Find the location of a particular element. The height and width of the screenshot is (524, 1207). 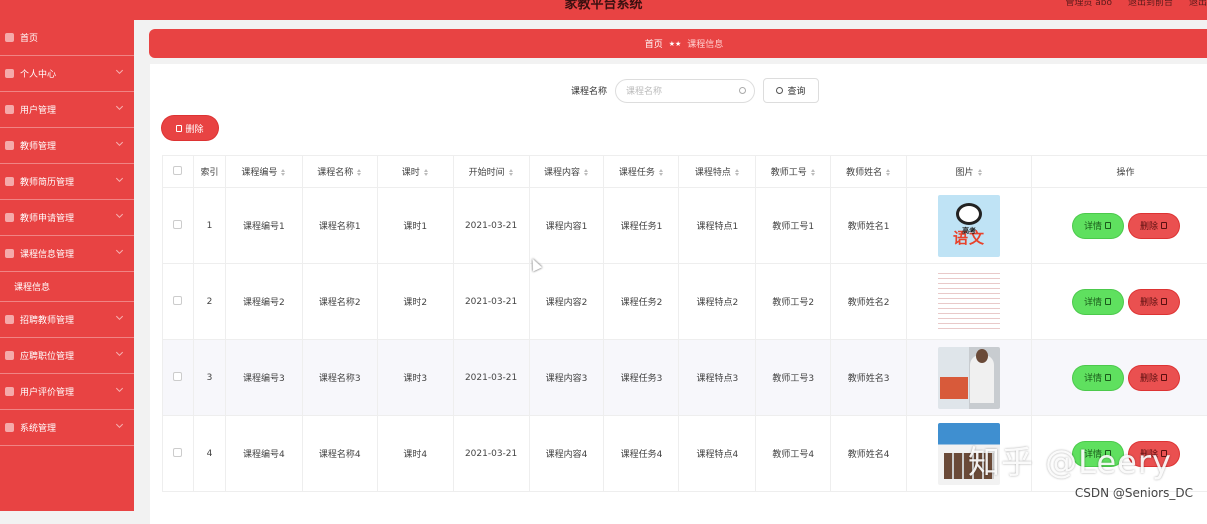

select-all-checkbox is located at coordinates (177, 170).